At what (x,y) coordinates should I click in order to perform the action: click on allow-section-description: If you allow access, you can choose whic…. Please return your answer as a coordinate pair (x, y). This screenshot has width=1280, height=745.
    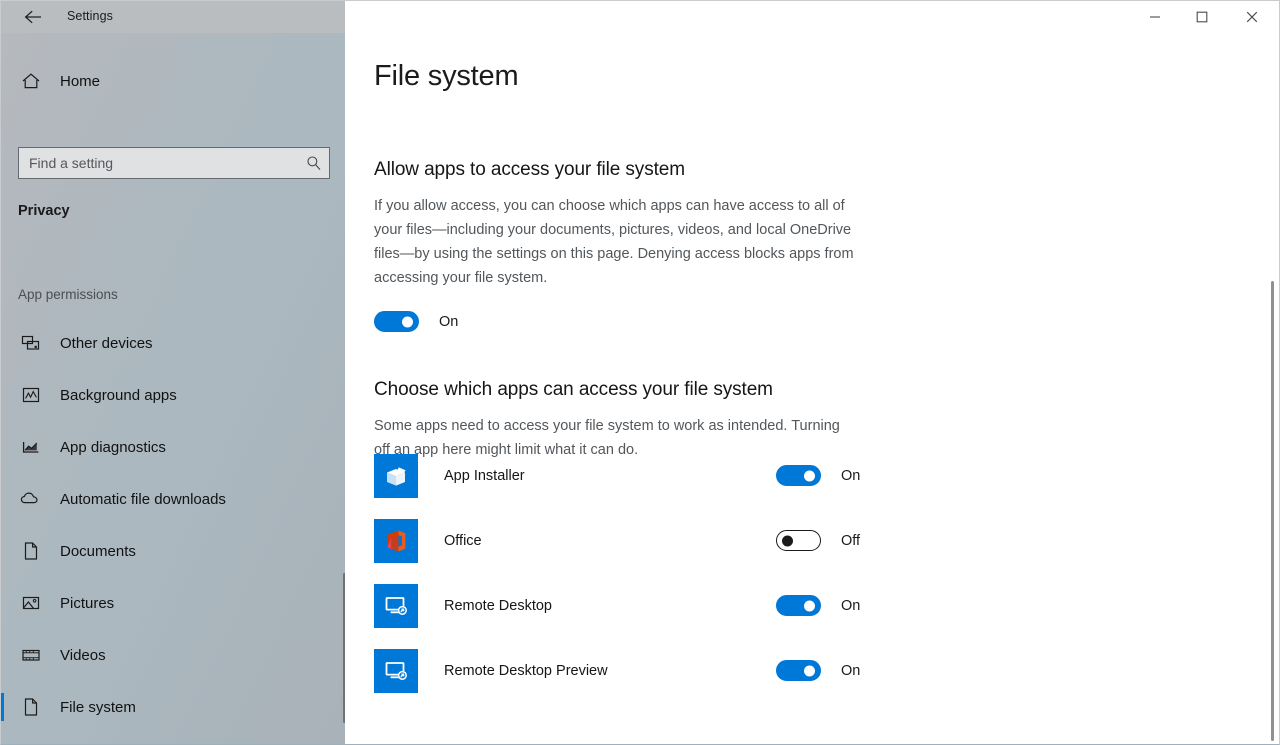
    Looking at the image, I should click on (614, 242).